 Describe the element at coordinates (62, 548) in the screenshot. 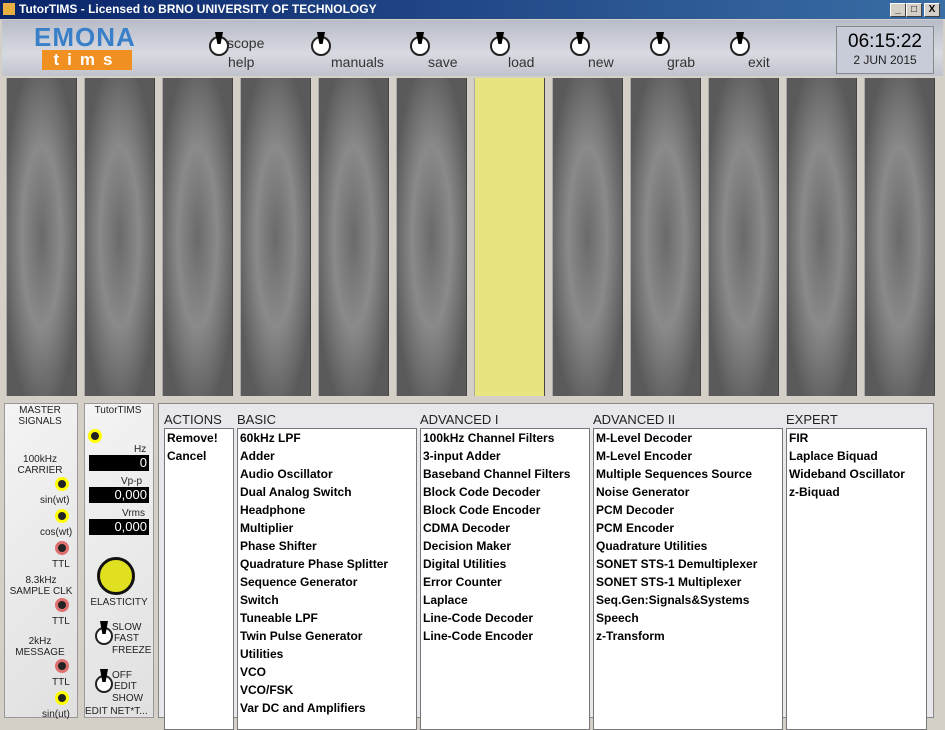

I see `carrier-ttl-jack` at that location.